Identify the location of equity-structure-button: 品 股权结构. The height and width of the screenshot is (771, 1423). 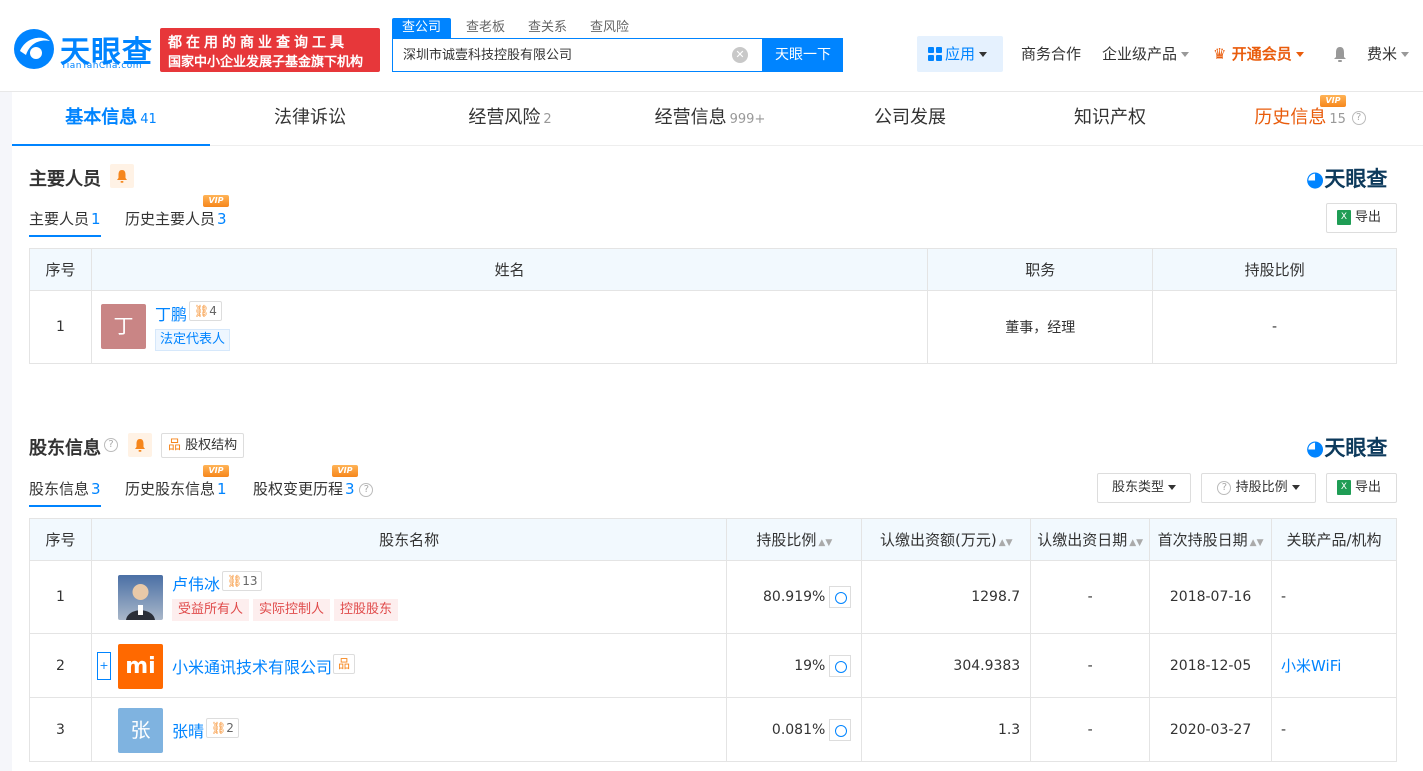
(203, 445).